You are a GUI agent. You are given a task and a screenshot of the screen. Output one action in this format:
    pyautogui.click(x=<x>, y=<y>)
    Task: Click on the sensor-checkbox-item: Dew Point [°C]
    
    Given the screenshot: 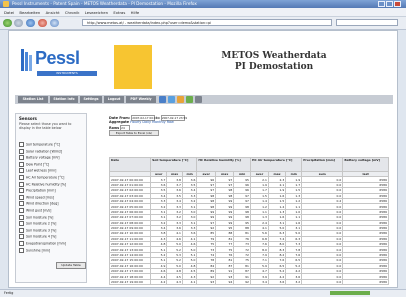 What is the action you would take?
    pyautogui.click(x=34, y=164)
    